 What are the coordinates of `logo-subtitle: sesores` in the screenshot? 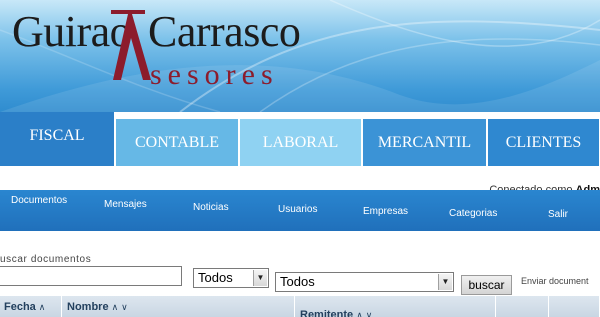 It's located at (214, 74).